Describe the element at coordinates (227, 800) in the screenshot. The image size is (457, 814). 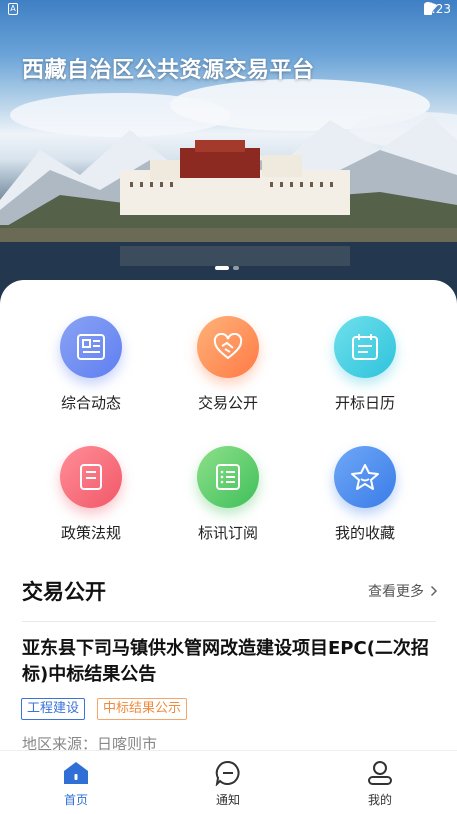
I see `nav-label: 通知` at that location.